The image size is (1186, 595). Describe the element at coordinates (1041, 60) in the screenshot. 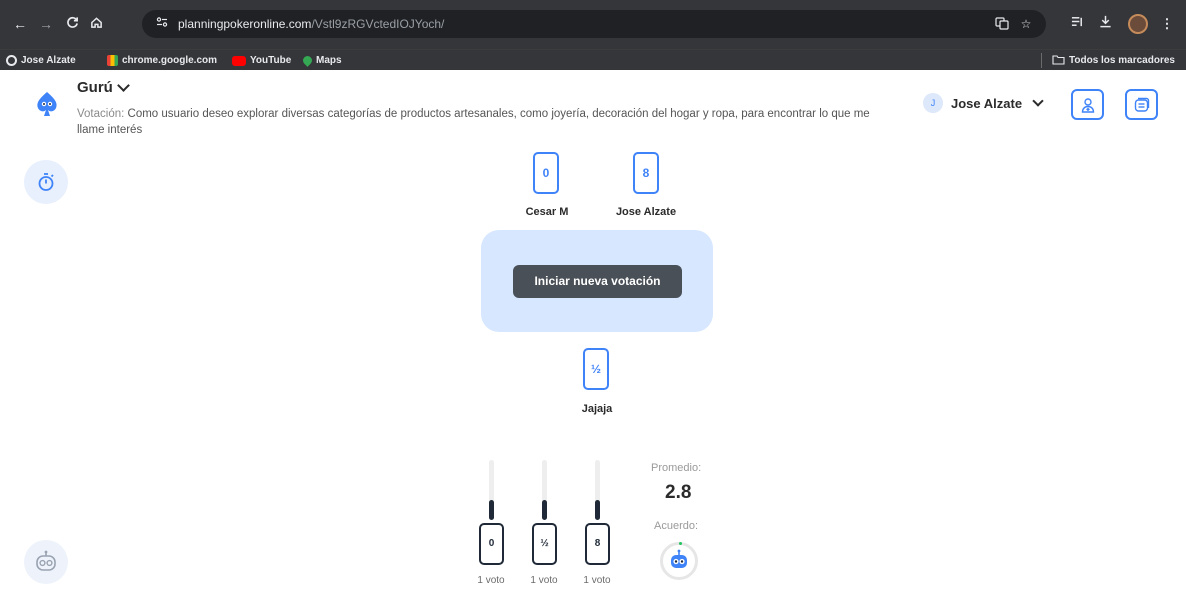

I see `bookmarks-divider` at that location.